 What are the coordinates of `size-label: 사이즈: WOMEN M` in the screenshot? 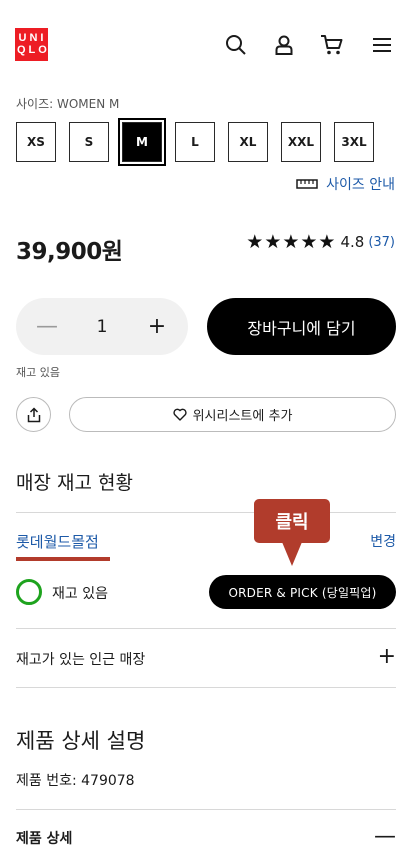 It's located at (68, 104).